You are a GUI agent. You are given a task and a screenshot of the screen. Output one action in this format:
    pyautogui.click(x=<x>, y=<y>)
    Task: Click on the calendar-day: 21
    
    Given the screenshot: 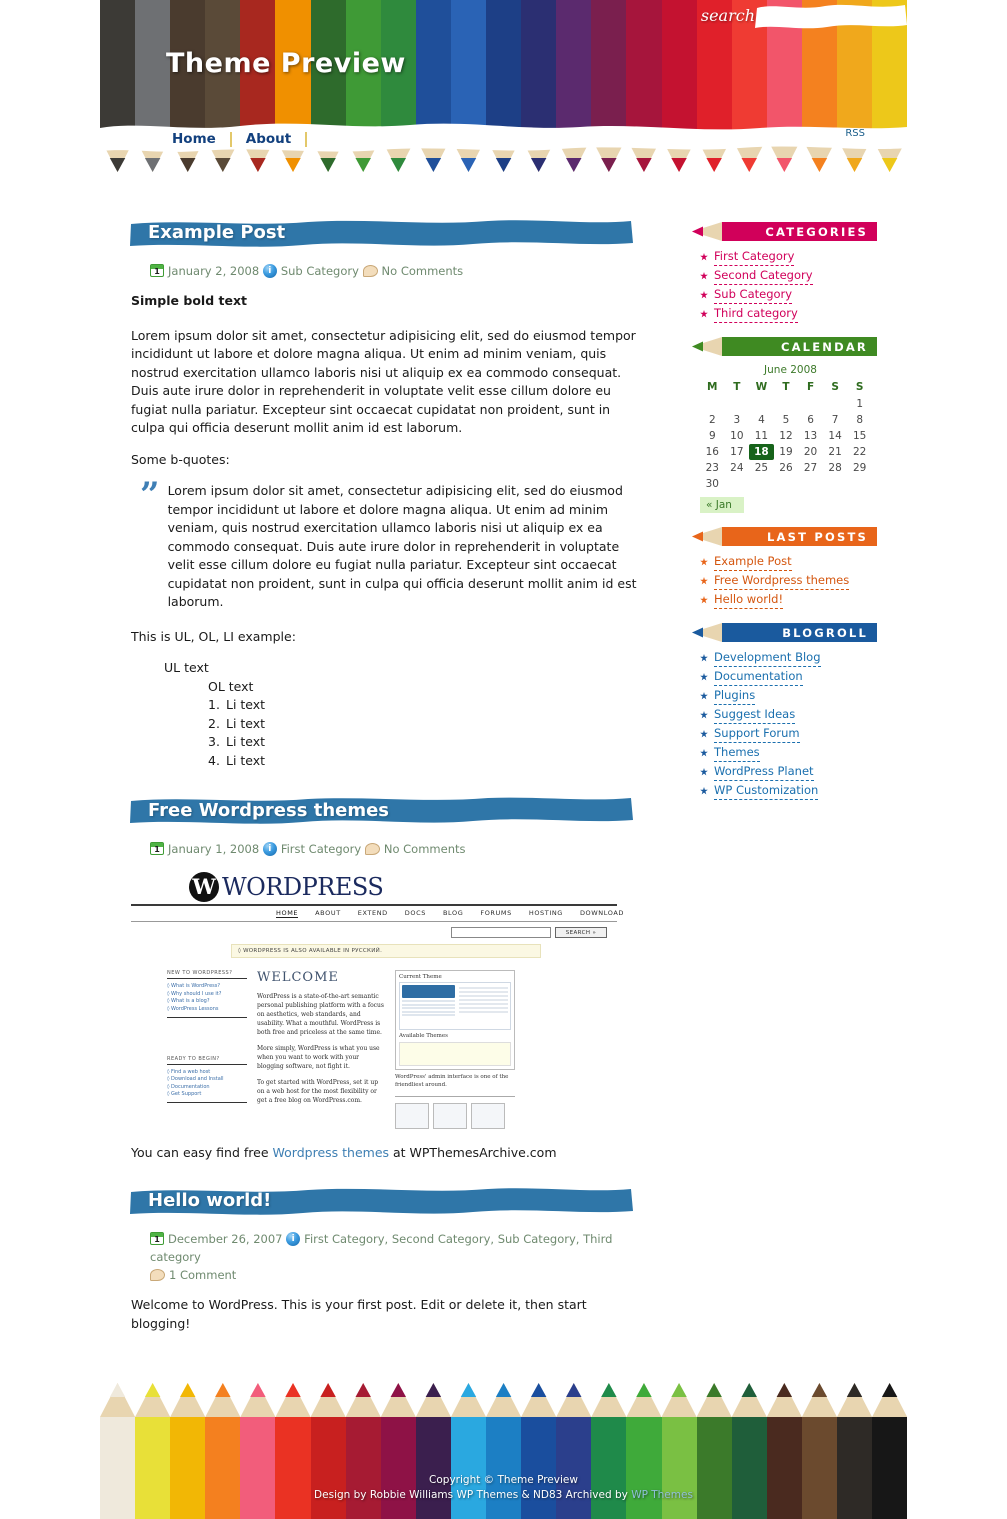 What is the action you would take?
    pyautogui.click(x=835, y=452)
    